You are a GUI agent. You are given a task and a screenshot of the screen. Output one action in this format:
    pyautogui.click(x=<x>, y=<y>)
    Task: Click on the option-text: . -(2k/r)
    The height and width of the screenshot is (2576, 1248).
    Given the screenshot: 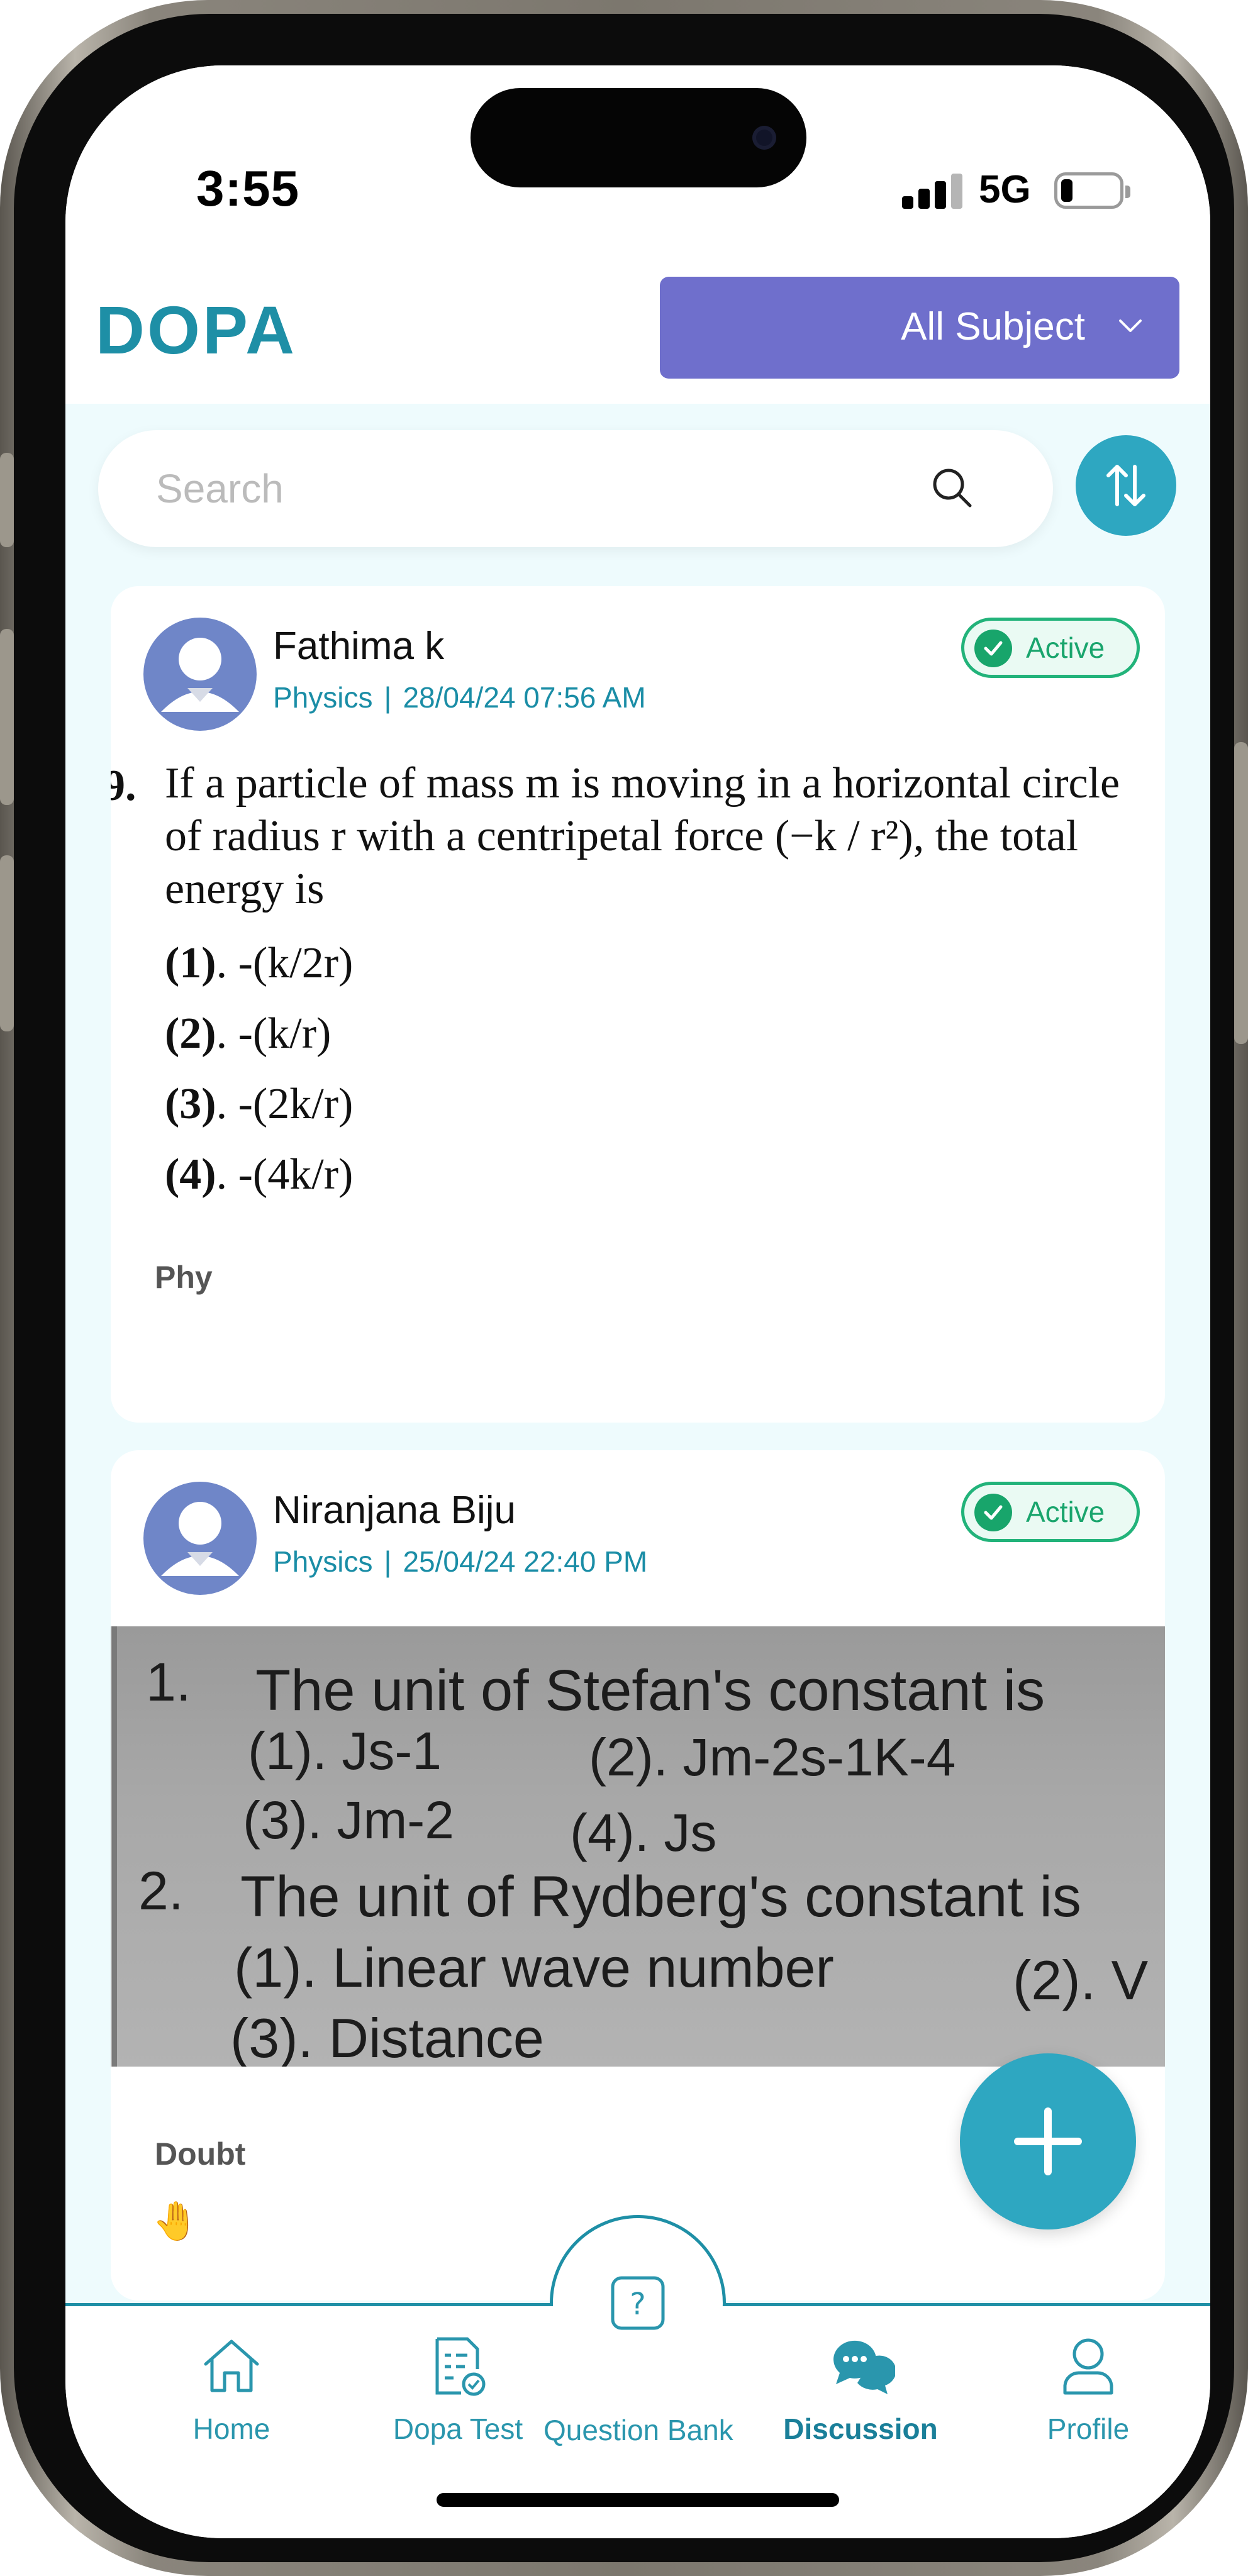 What is the action you would take?
    pyautogui.click(x=285, y=1104)
    